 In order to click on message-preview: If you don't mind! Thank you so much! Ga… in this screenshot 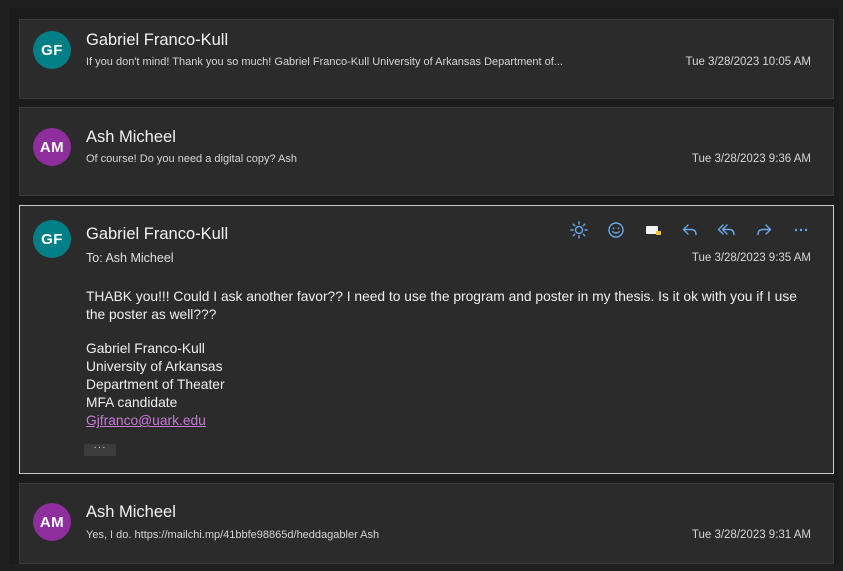, I will do `click(324, 62)`.